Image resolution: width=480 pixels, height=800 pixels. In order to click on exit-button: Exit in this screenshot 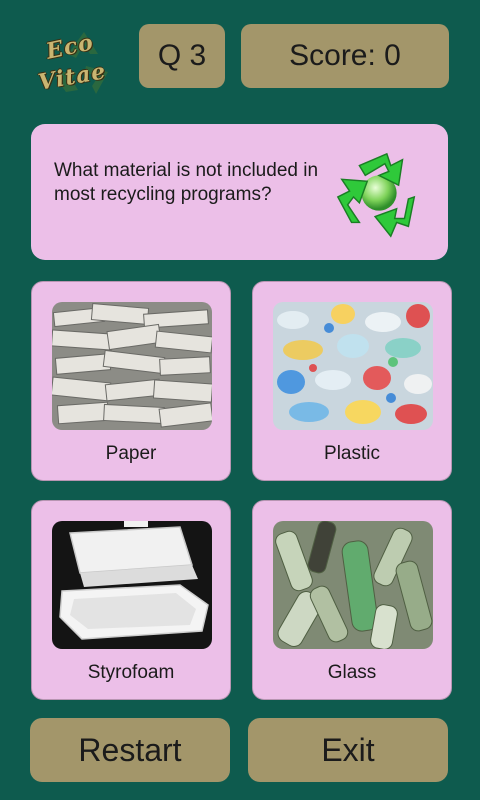, I will do `click(348, 750)`.